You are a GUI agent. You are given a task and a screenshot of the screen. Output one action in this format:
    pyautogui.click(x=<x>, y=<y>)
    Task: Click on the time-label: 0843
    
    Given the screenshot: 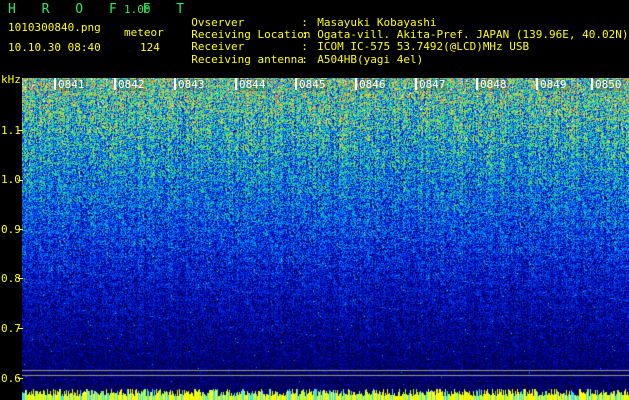 What is the action you would take?
    pyautogui.click(x=191, y=84)
    